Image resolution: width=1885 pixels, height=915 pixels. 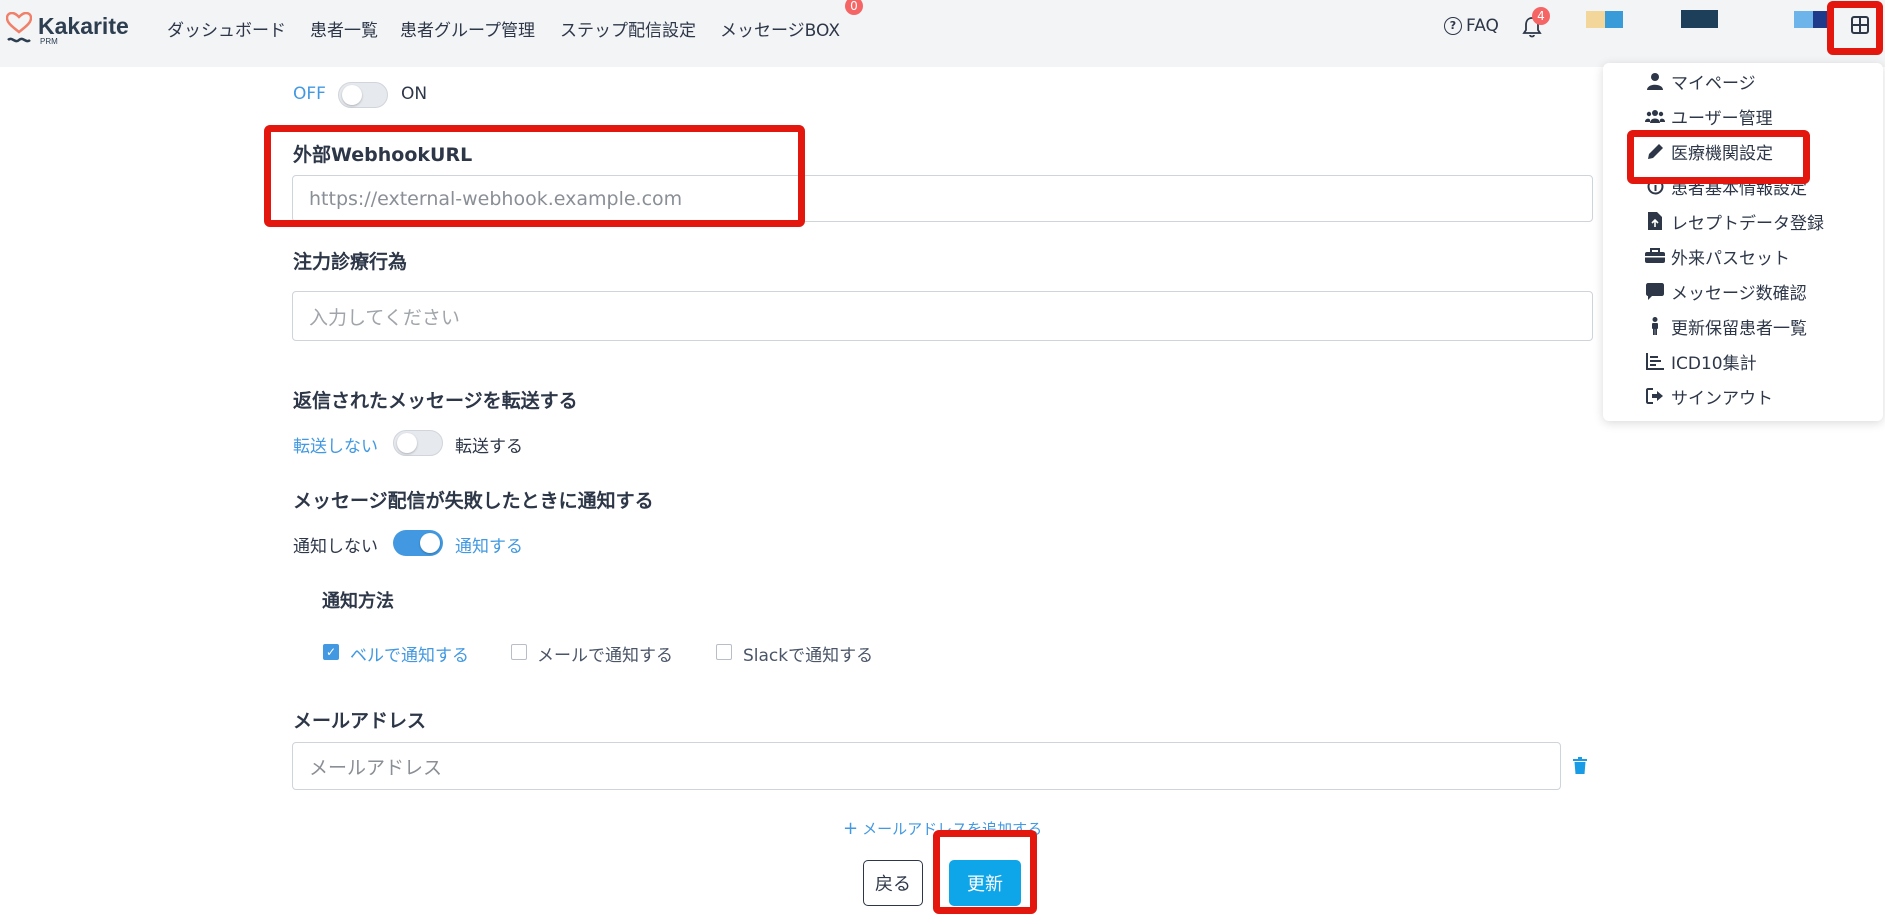 I want to click on nav-step-delivery: ステップ配信設定, so click(x=628, y=28).